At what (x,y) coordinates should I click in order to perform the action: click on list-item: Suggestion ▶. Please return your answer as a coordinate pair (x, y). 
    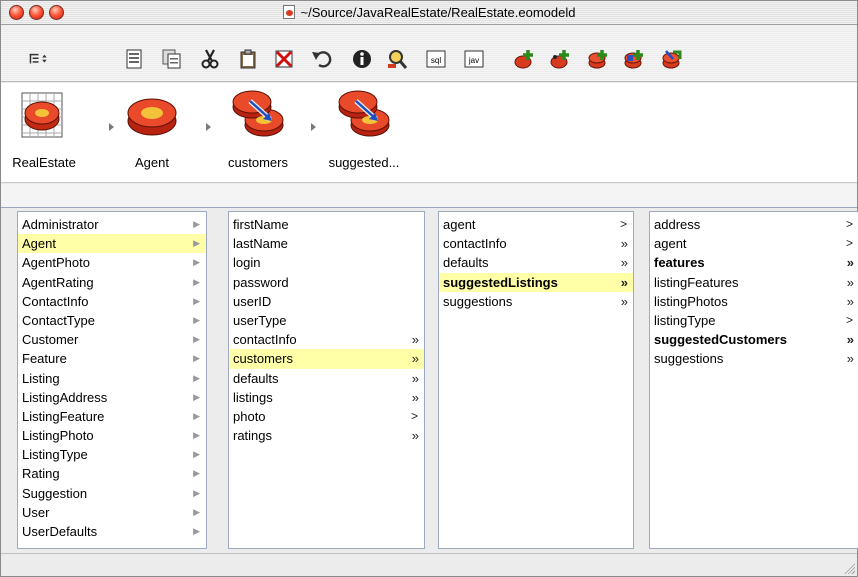
    Looking at the image, I should click on (112, 493).